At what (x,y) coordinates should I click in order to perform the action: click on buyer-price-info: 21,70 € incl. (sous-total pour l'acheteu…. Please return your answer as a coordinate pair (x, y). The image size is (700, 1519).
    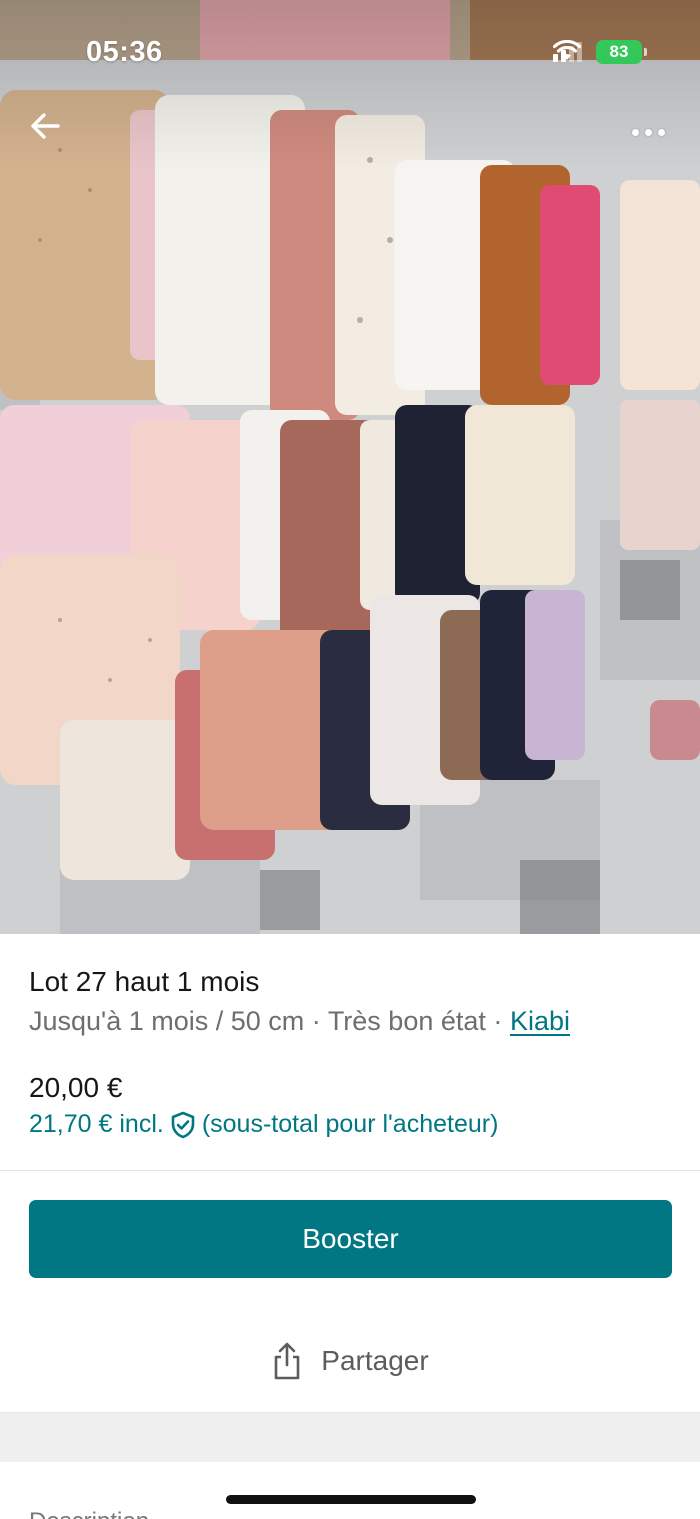
    Looking at the image, I should click on (263, 1124).